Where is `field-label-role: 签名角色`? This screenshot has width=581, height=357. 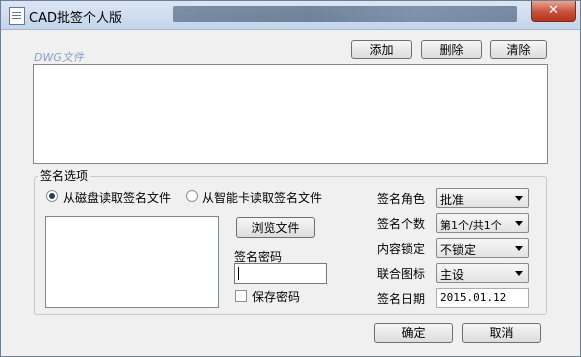 field-label-role: 签名角色 is located at coordinates (400, 199).